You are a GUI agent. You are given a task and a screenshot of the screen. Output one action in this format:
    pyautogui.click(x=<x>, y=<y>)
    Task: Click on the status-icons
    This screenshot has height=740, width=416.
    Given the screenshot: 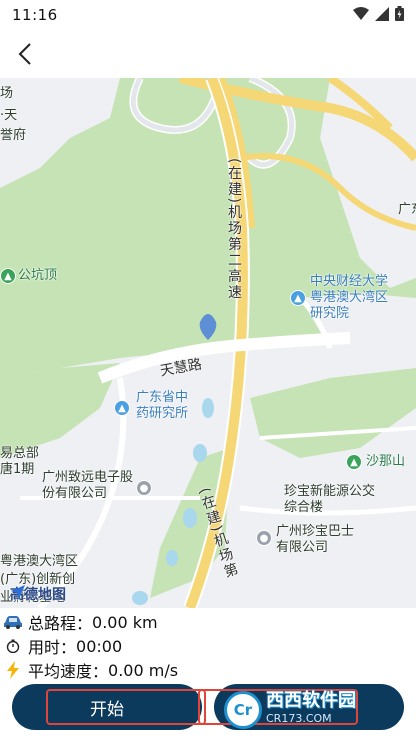 What is the action you would take?
    pyautogui.click(x=378, y=15)
    